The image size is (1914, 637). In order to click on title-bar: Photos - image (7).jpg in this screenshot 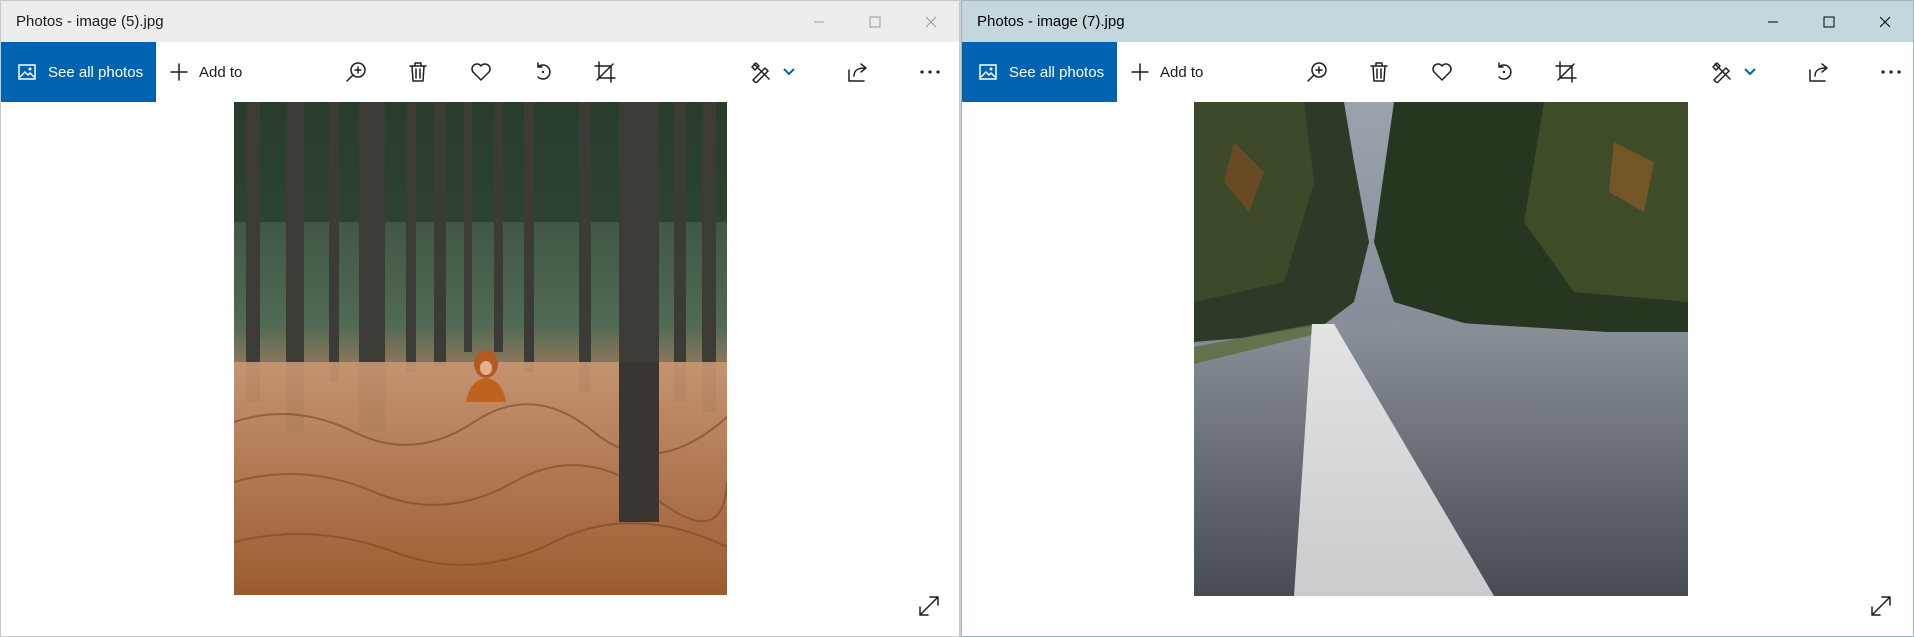, I will do `click(1437, 21)`.